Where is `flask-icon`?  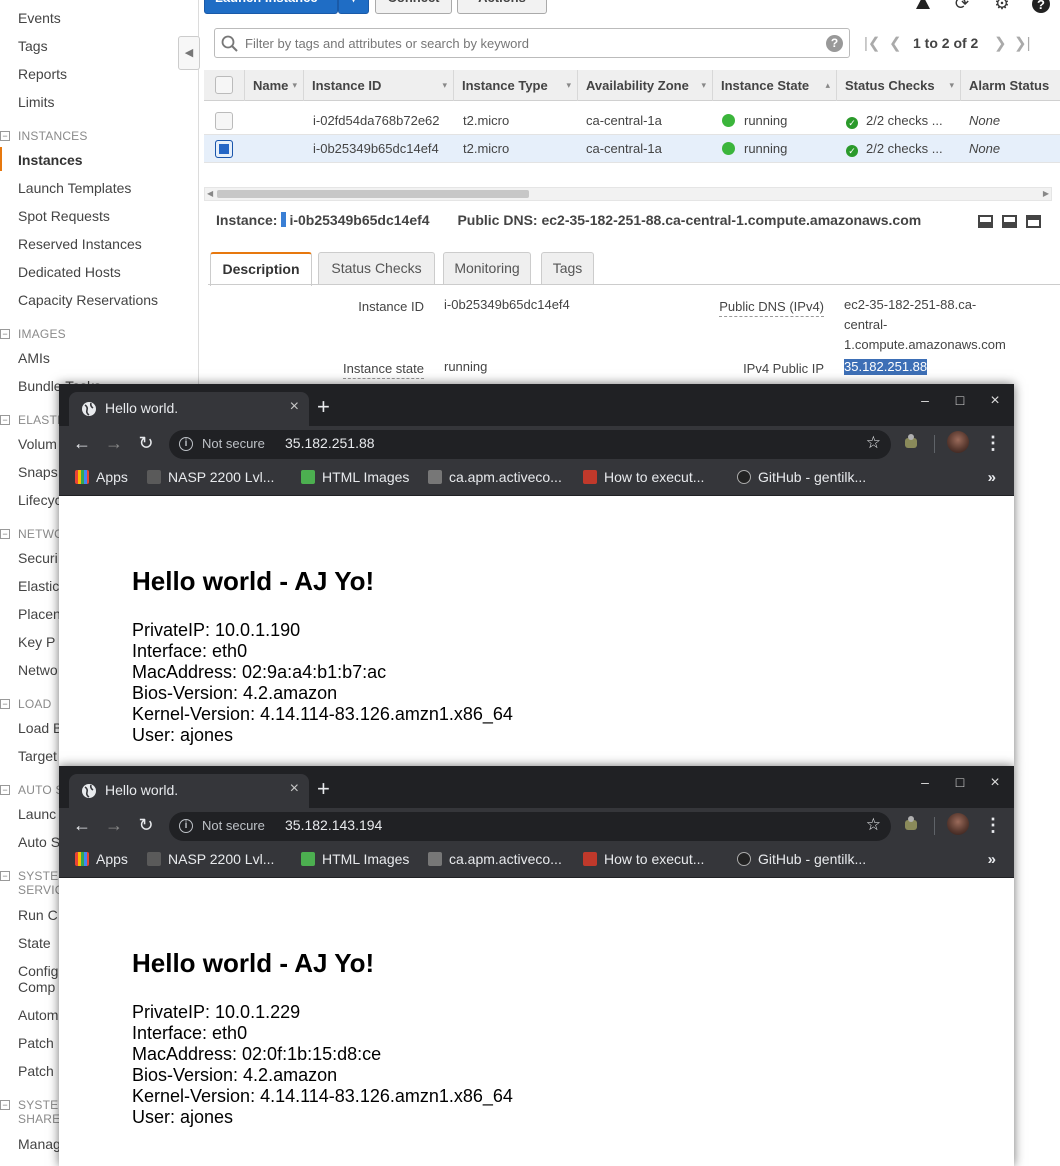
flask-icon is located at coordinates (923, 8).